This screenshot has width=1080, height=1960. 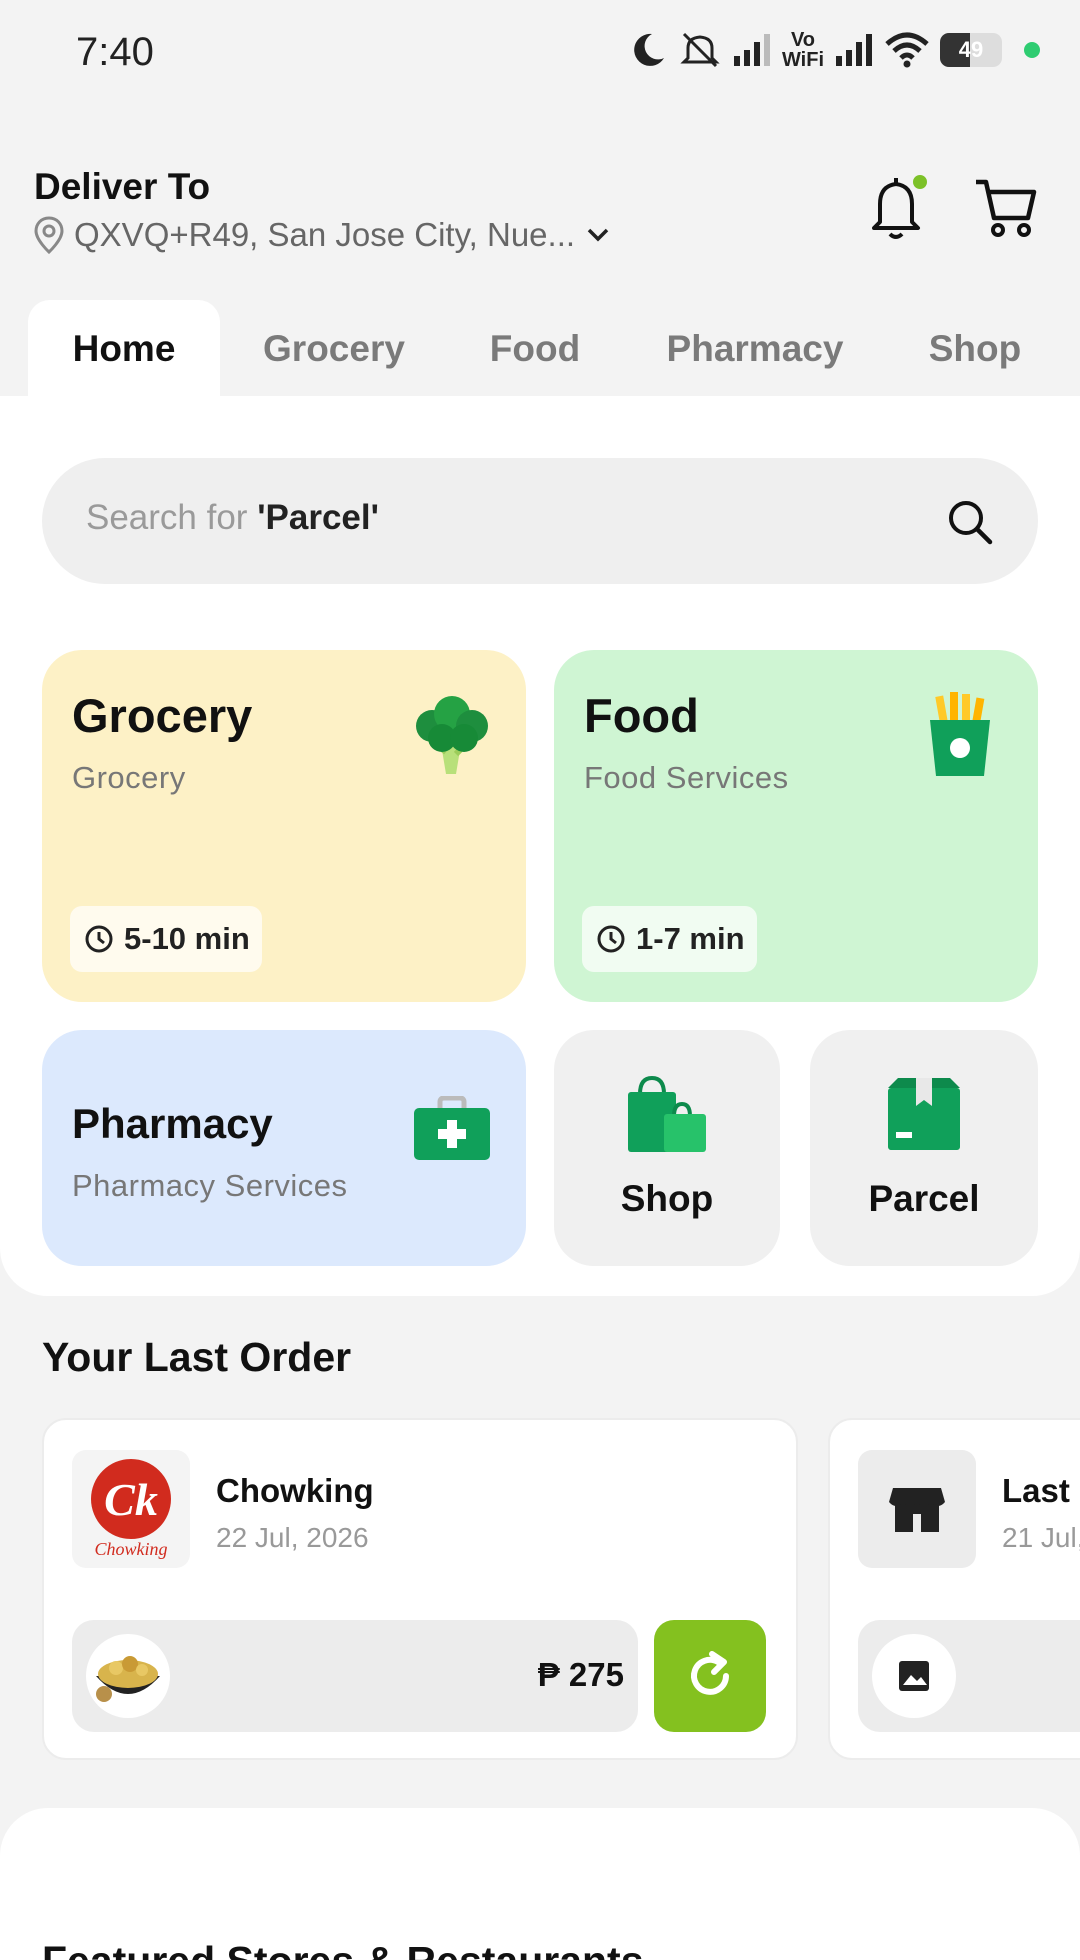 What do you see at coordinates (969, 1676) in the screenshot?
I see `order-item-summary` at bounding box center [969, 1676].